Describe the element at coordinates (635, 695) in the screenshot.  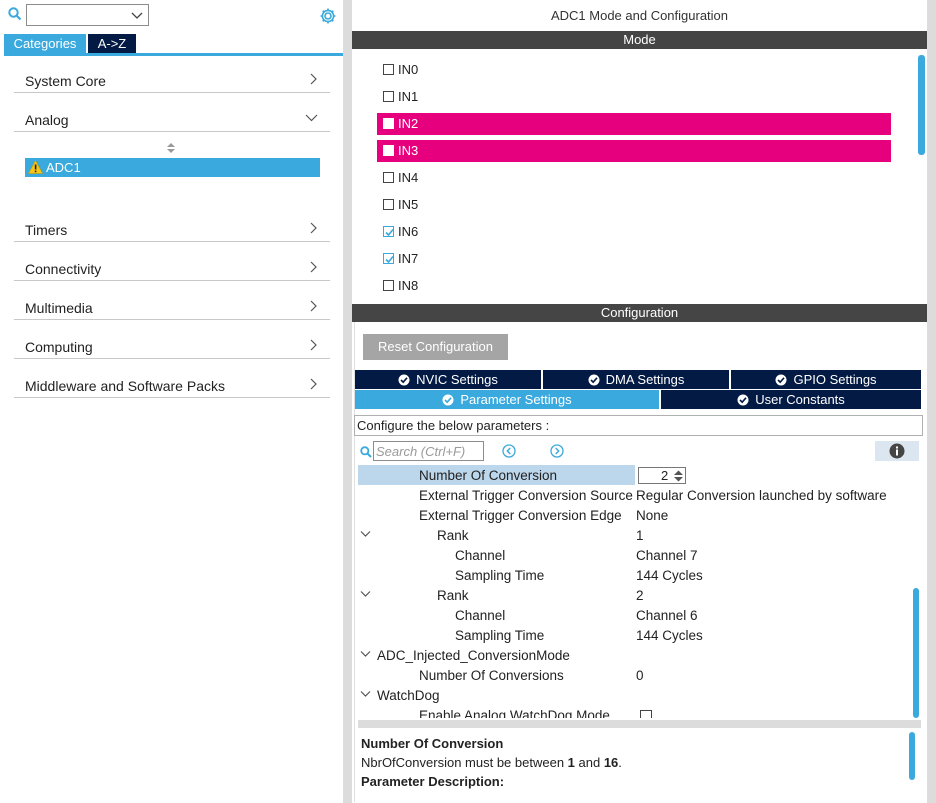
I see `param-group-watchdog: WatchDog` at that location.